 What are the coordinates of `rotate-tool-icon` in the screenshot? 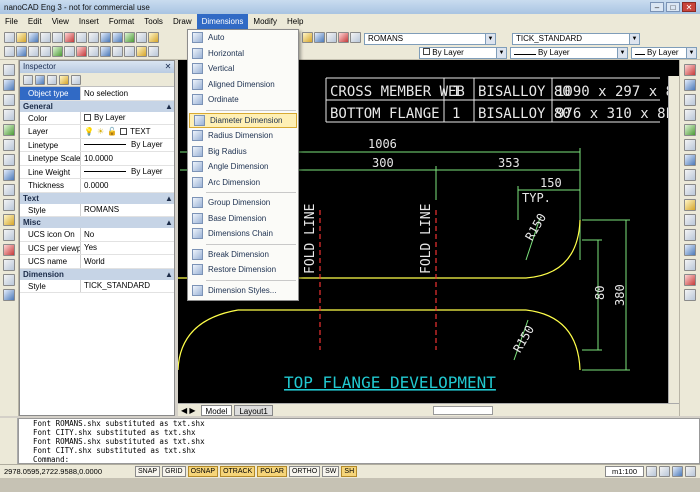 It's located at (690, 160).